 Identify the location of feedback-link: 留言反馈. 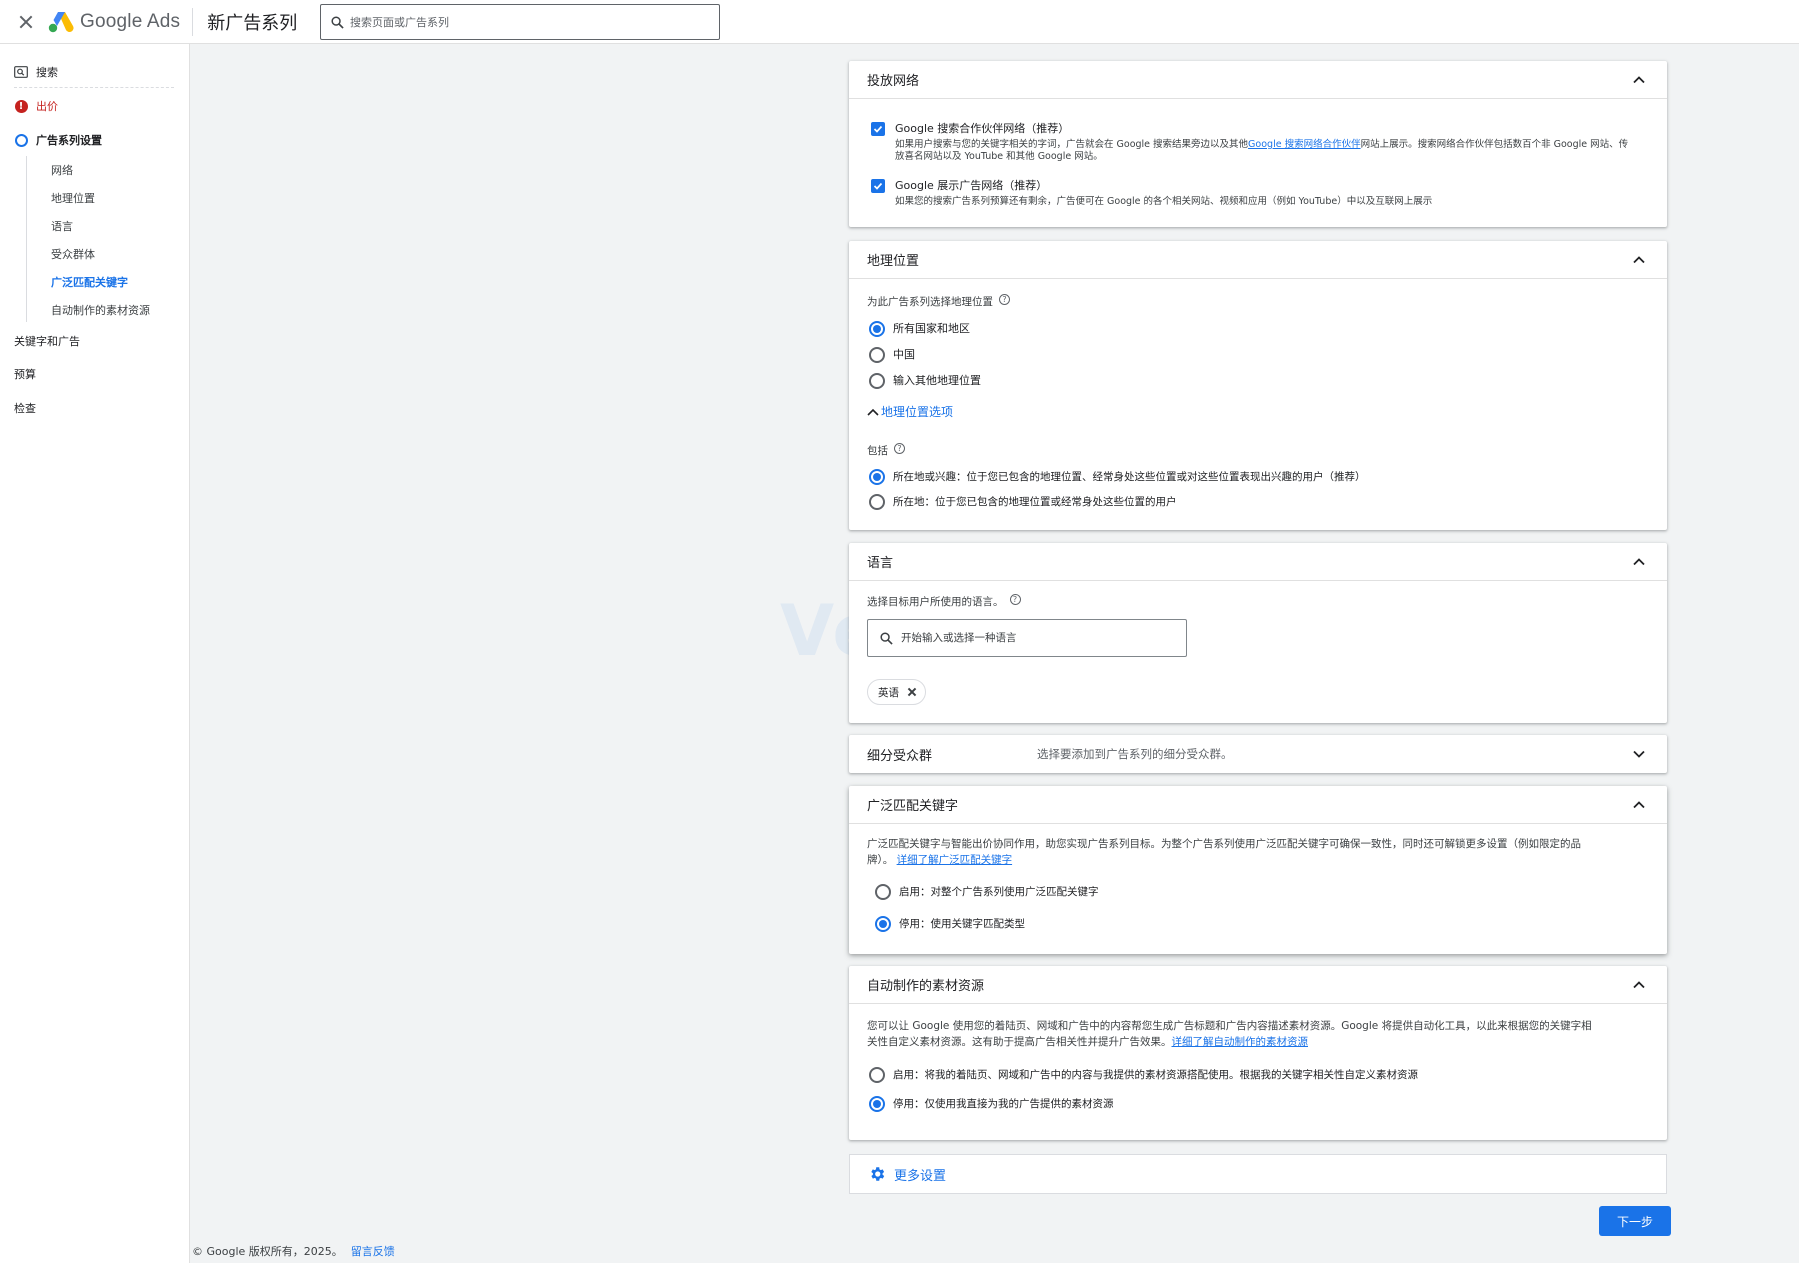
(373, 1251).